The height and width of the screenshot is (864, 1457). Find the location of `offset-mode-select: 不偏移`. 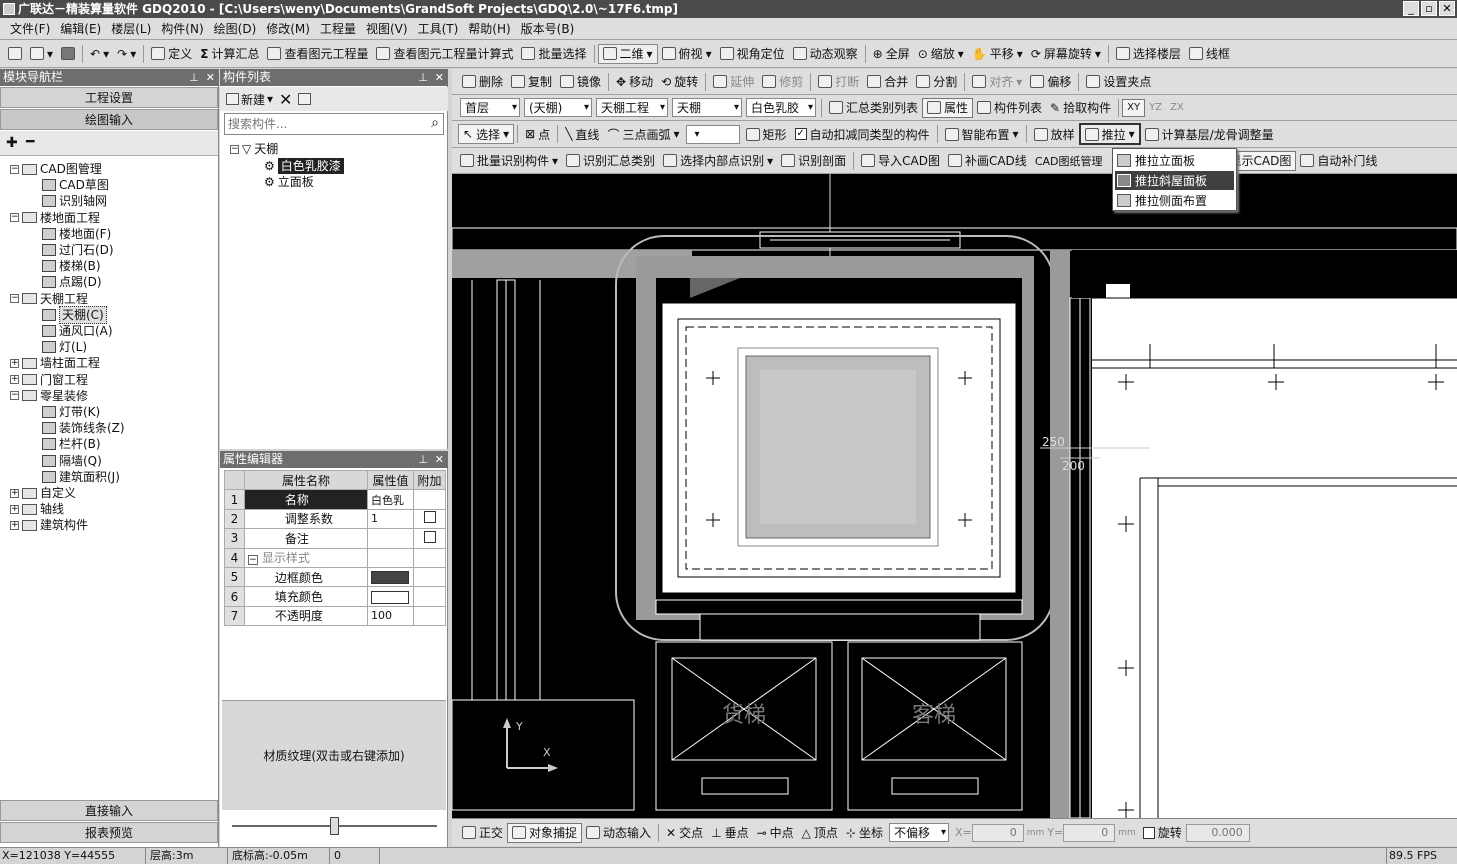

offset-mode-select: 不偏移 is located at coordinates (919, 832).